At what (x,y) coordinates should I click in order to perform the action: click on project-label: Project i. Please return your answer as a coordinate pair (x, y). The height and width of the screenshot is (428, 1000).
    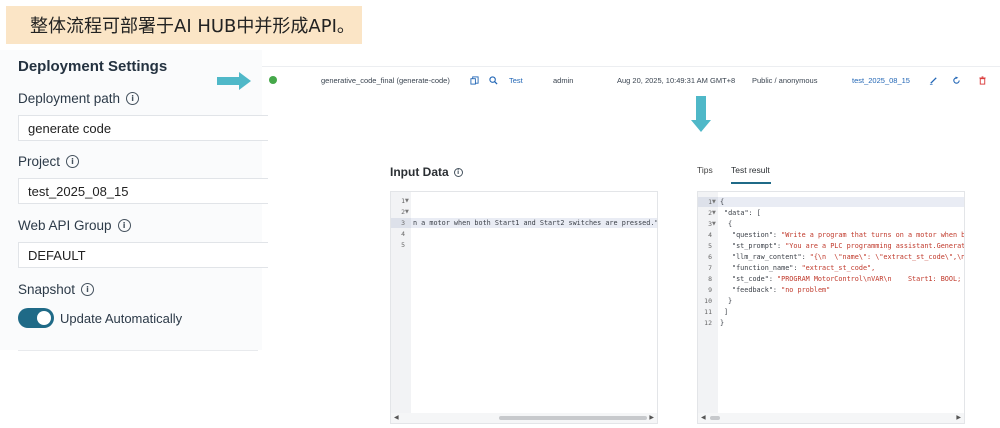
    Looking at the image, I should click on (49, 161).